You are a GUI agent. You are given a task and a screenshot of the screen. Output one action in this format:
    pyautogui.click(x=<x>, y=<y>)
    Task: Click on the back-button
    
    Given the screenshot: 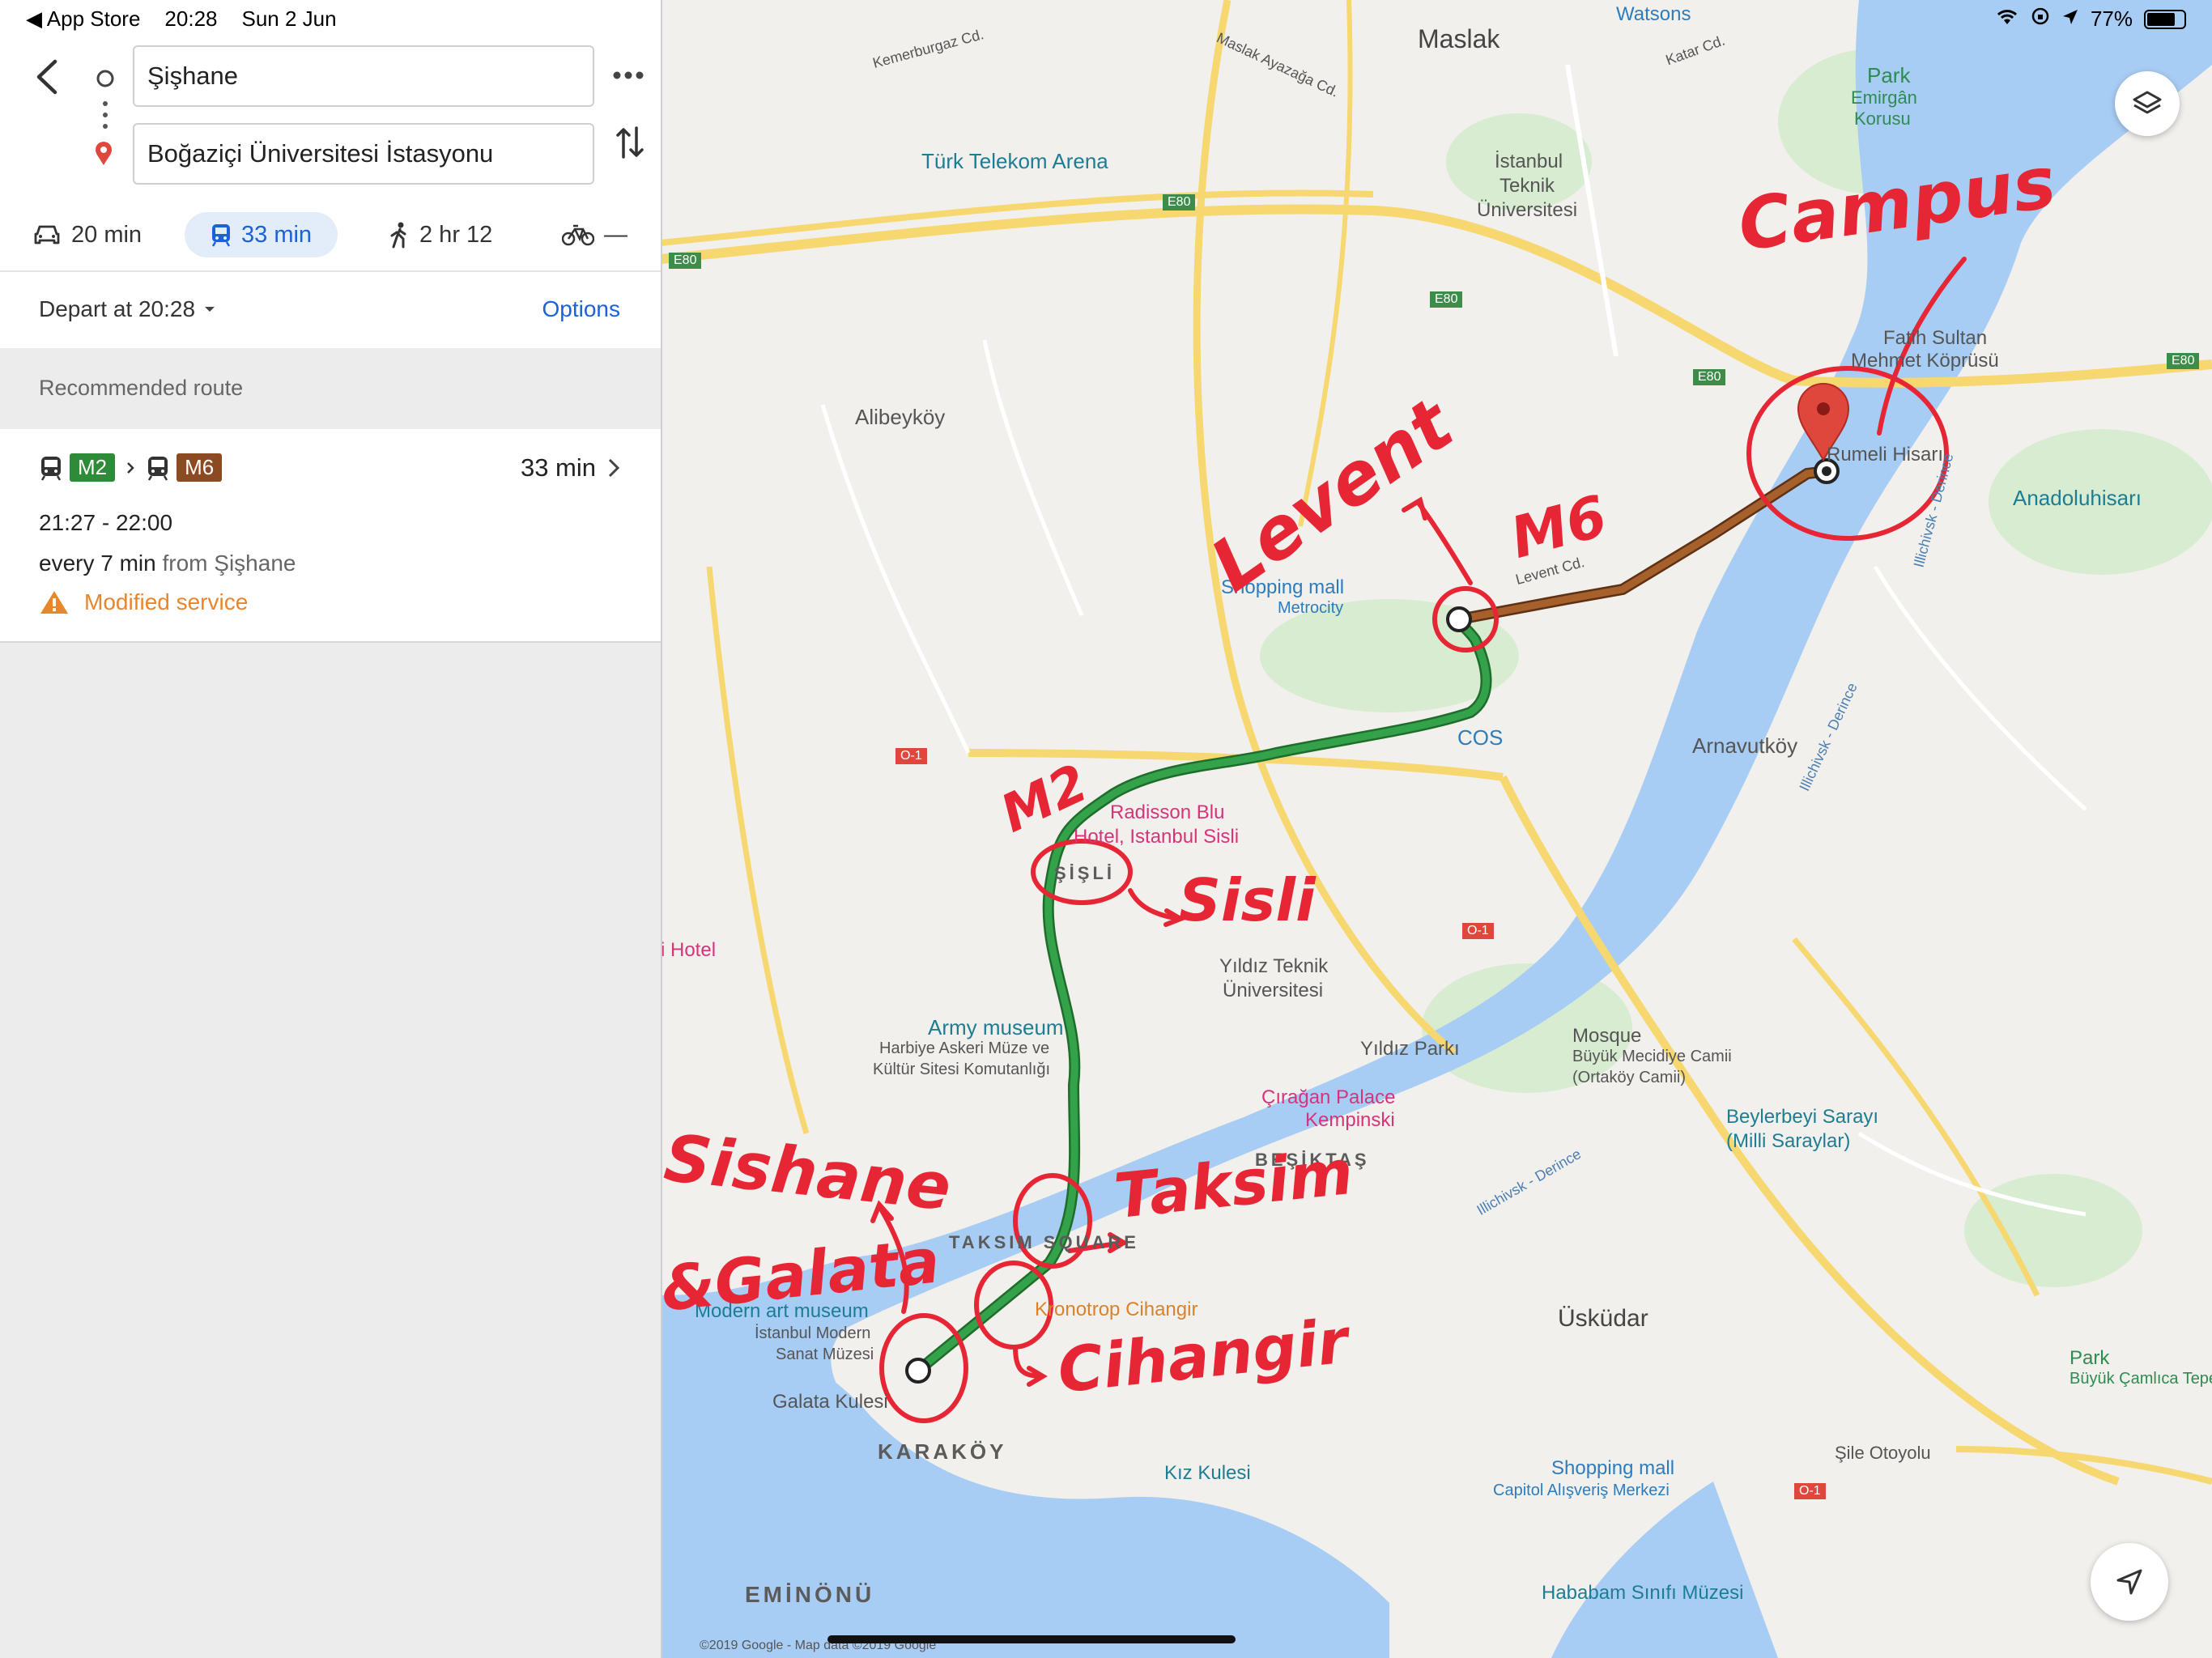 What is the action you would take?
    pyautogui.click(x=49, y=79)
    